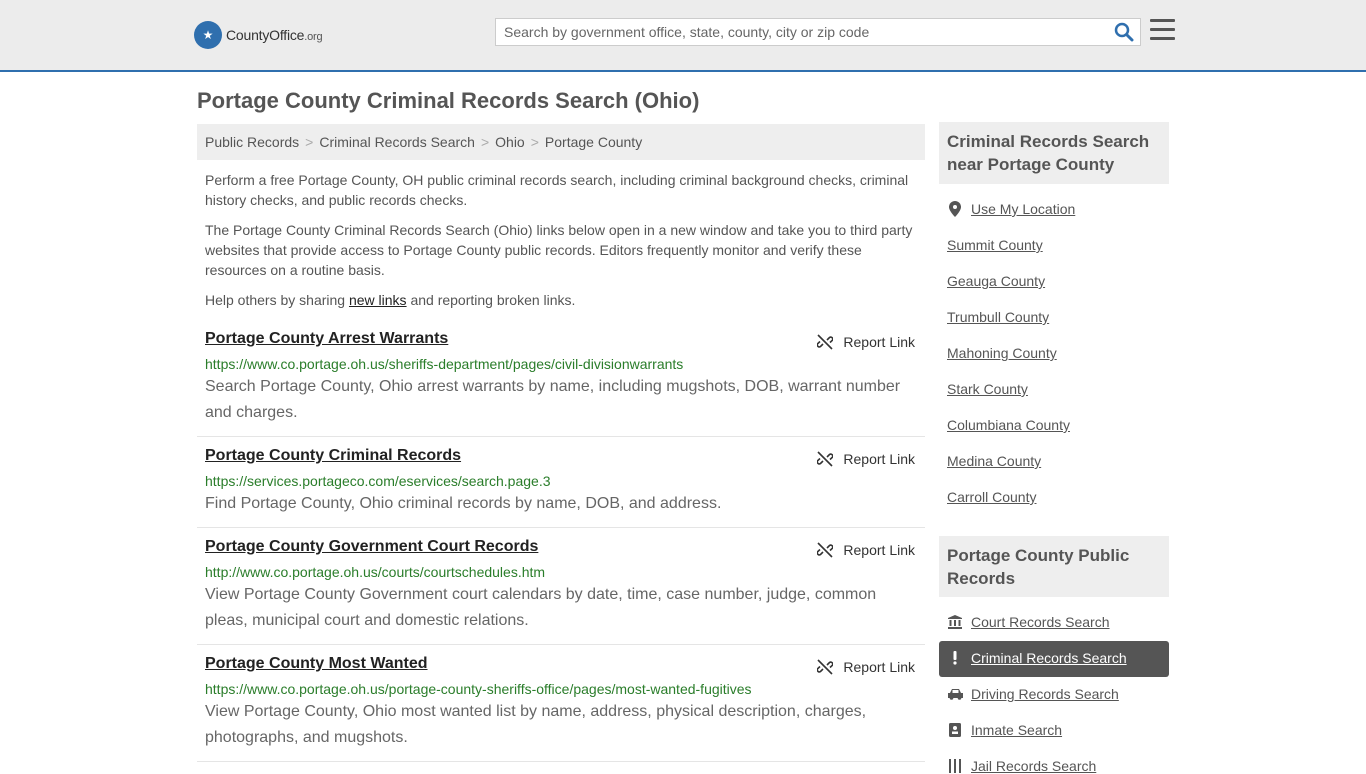 The width and height of the screenshot is (1366, 774). What do you see at coordinates (397, 142) in the screenshot?
I see `breadcrumb-criminal-records-search: Criminal Records Search` at bounding box center [397, 142].